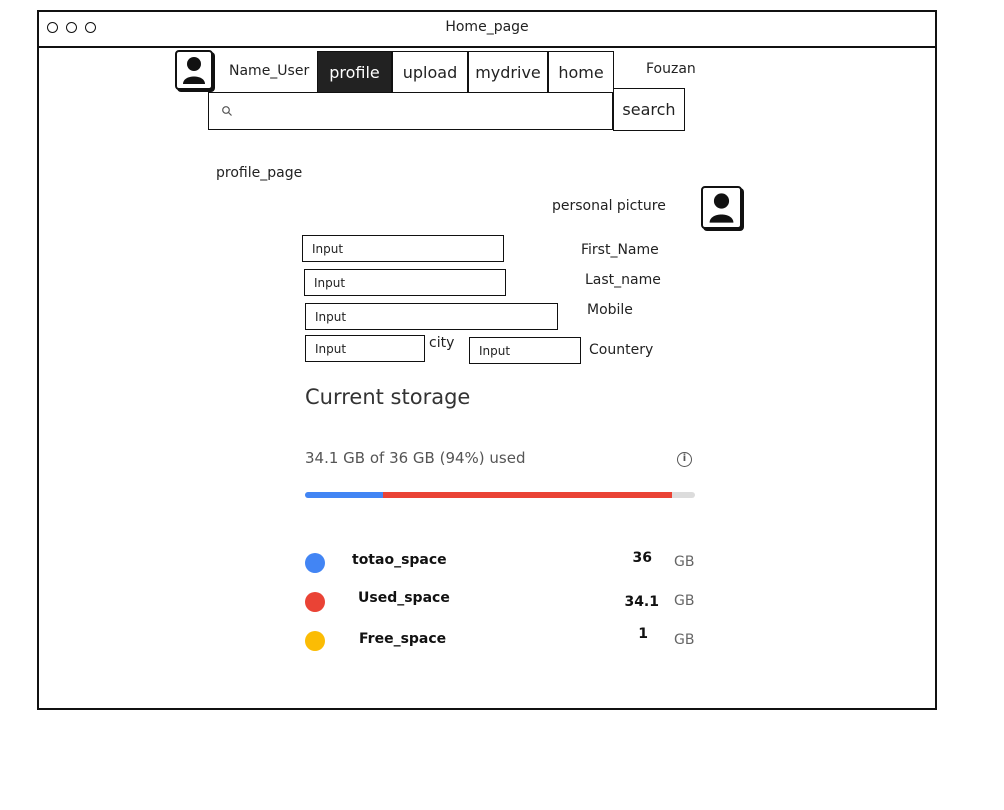 This screenshot has width=1004, height=810. I want to click on legend-total-value: 36, so click(642, 558).